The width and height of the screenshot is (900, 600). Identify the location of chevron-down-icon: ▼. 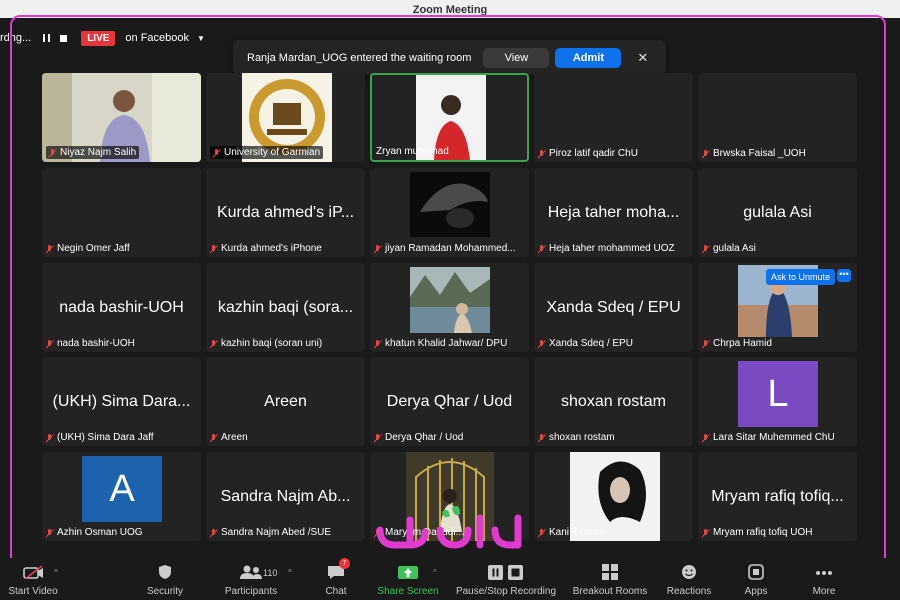
(201, 38).